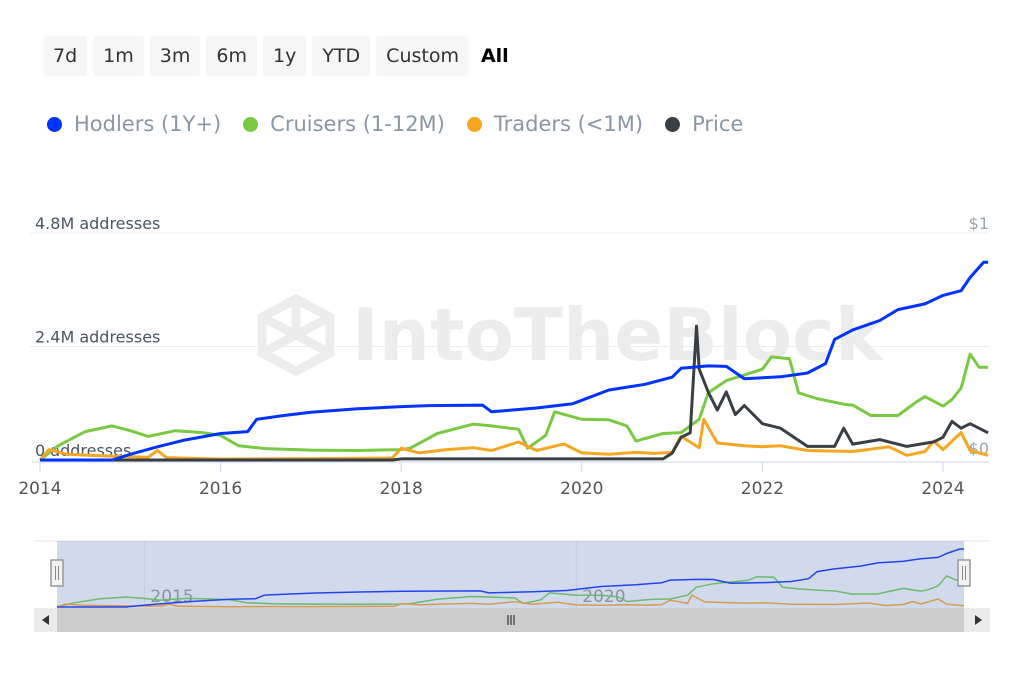 The image size is (1024, 683). Describe the element at coordinates (495, 56) in the screenshot. I see `range-button-all: All` at that location.